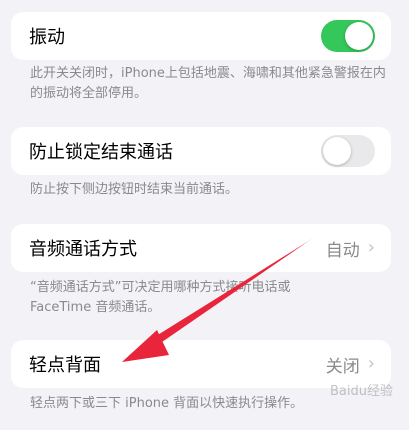 This screenshot has height=430, width=409. I want to click on audio-routing-note-line2: FaceTime 音频通话。, so click(95, 307).